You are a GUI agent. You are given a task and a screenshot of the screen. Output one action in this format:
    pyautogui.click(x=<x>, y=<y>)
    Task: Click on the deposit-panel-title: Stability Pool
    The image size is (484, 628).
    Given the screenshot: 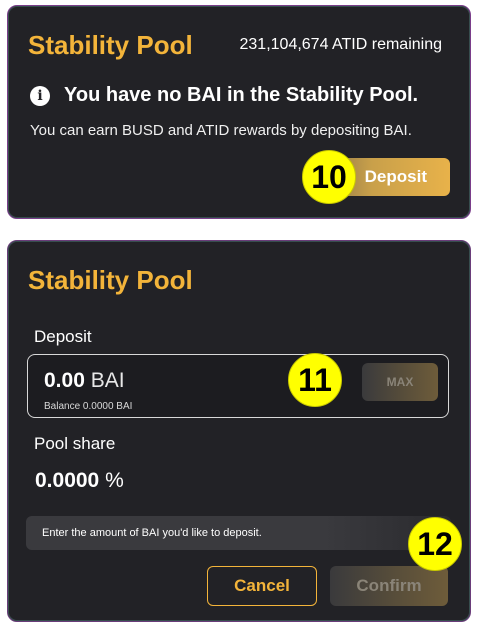 What is the action you would take?
    pyautogui.click(x=110, y=280)
    